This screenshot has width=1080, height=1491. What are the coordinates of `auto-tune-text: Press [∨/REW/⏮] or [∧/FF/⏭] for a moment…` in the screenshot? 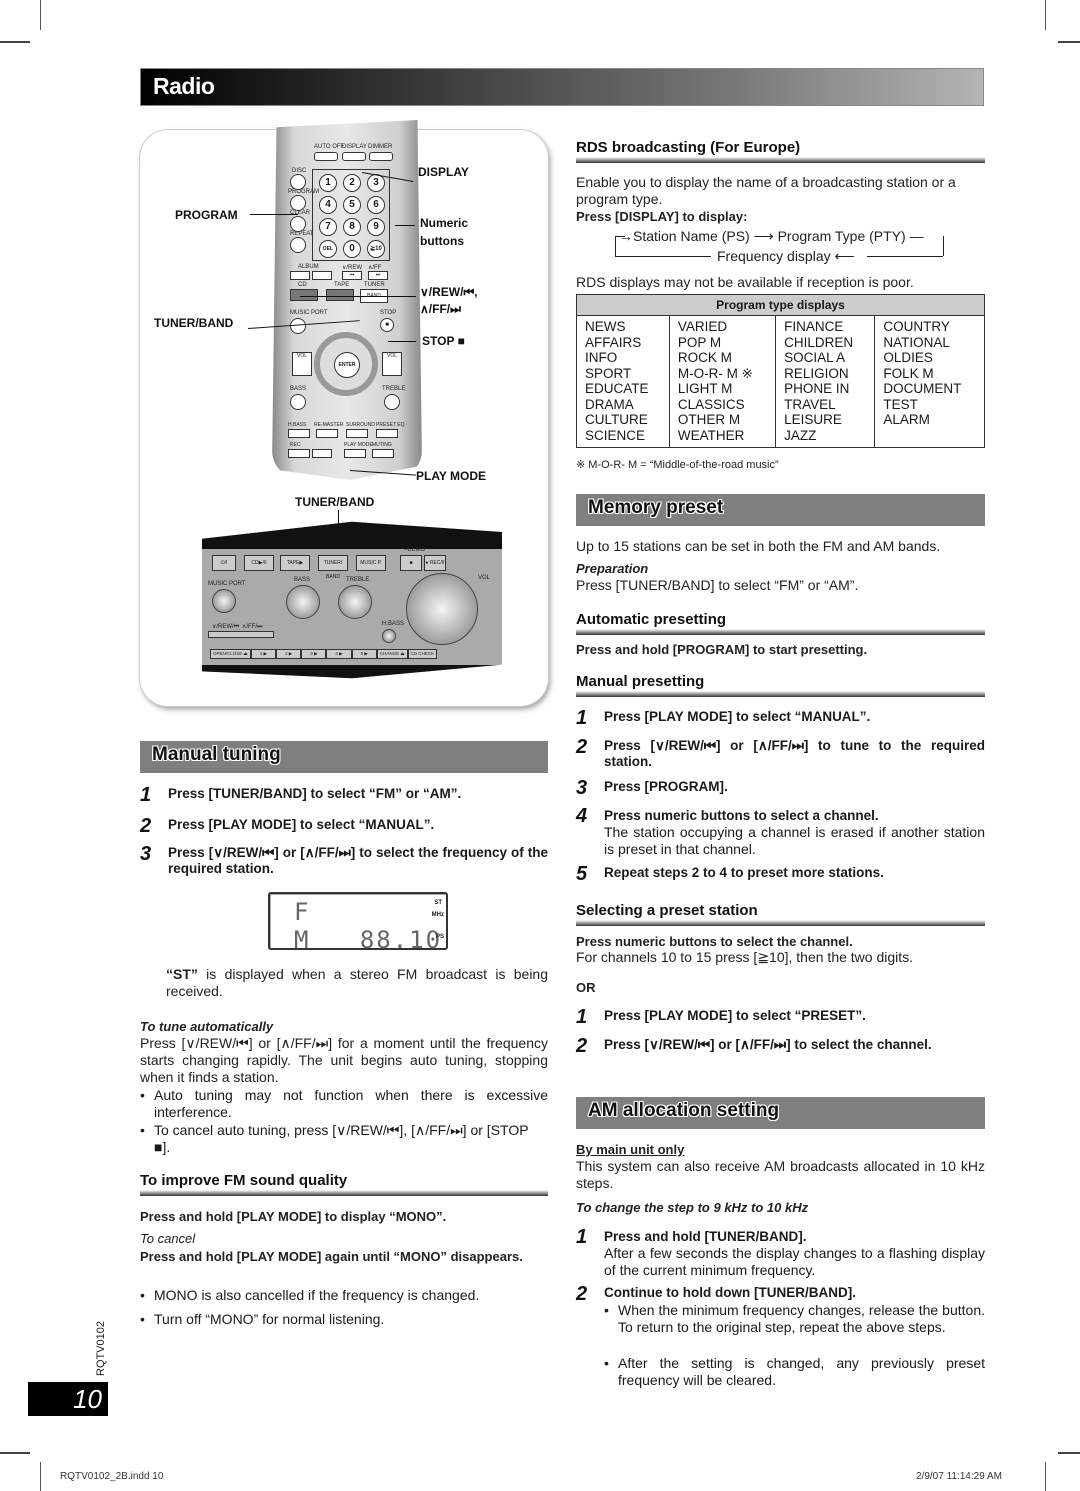 It's located at (344, 1060).